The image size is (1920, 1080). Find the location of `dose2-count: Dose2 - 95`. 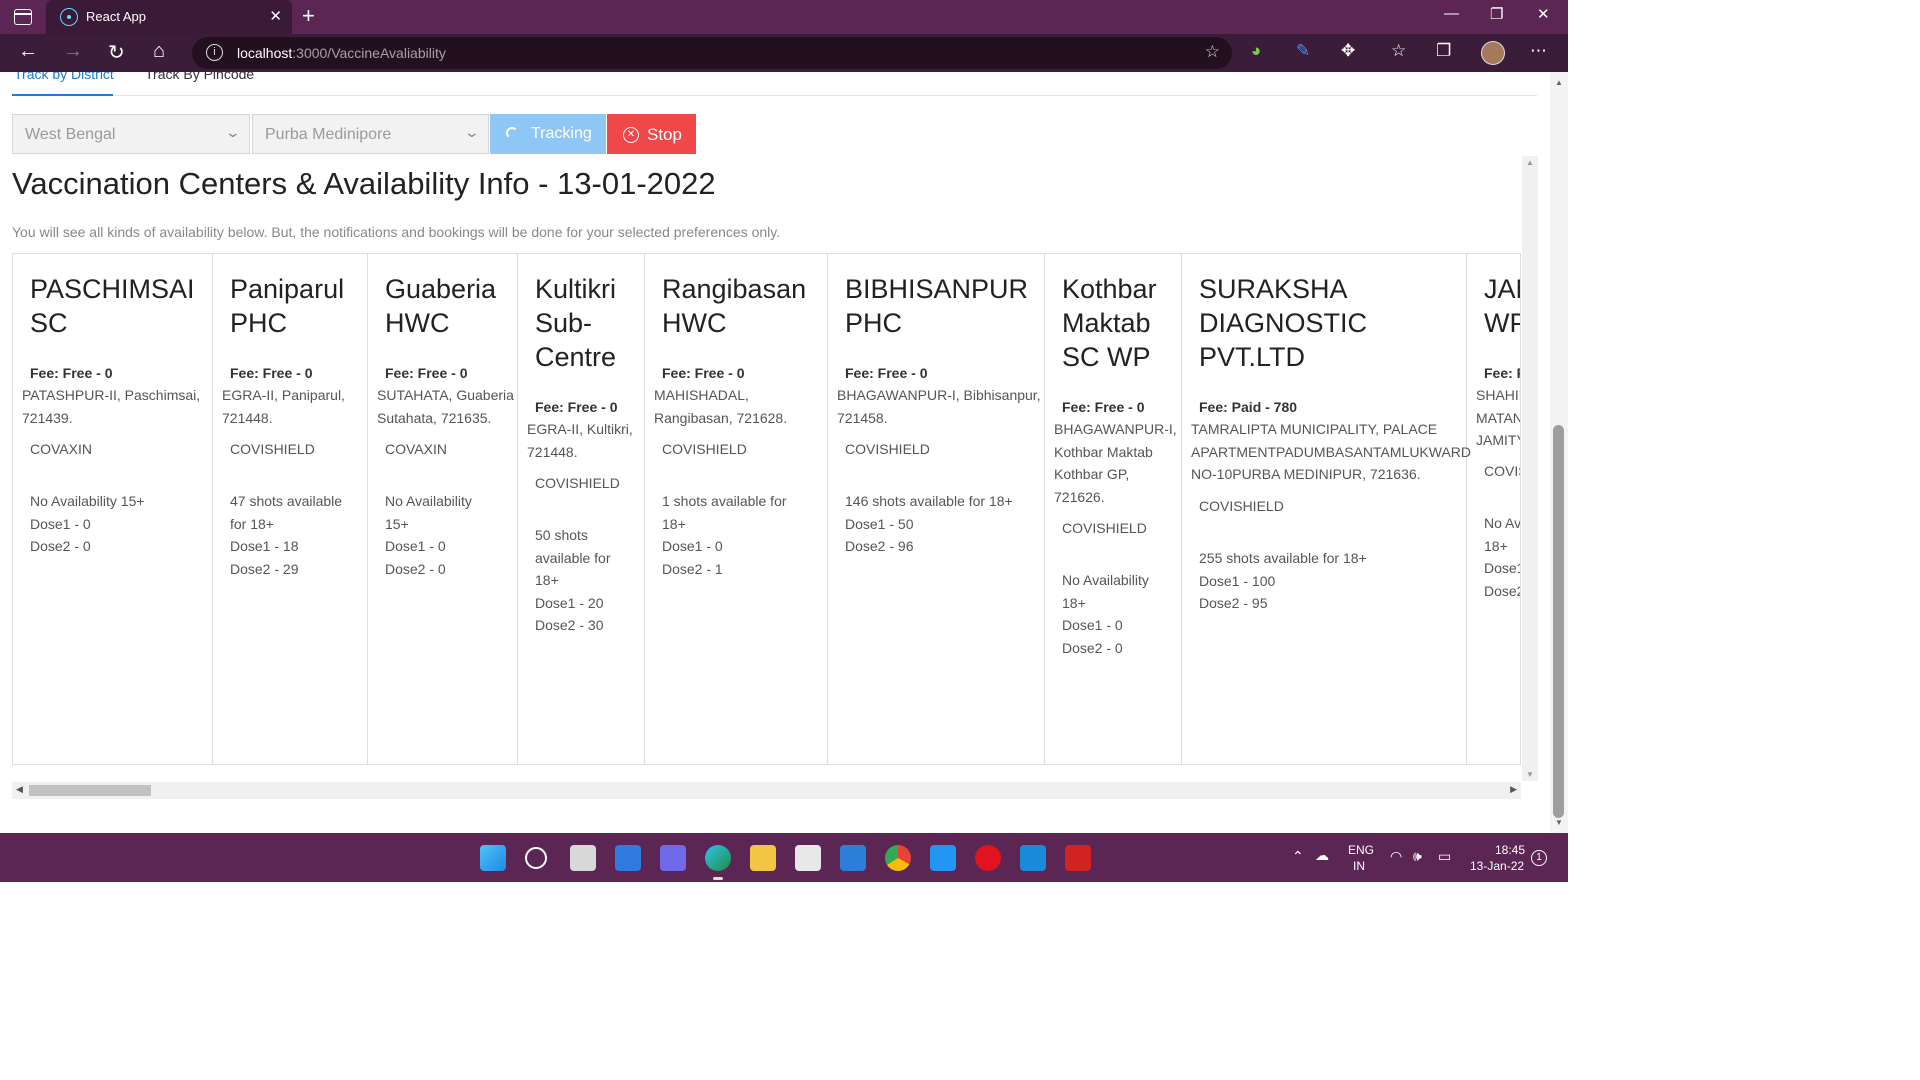

dose2-count: Dose2 - 95 is located at coordinates (1233, 603).